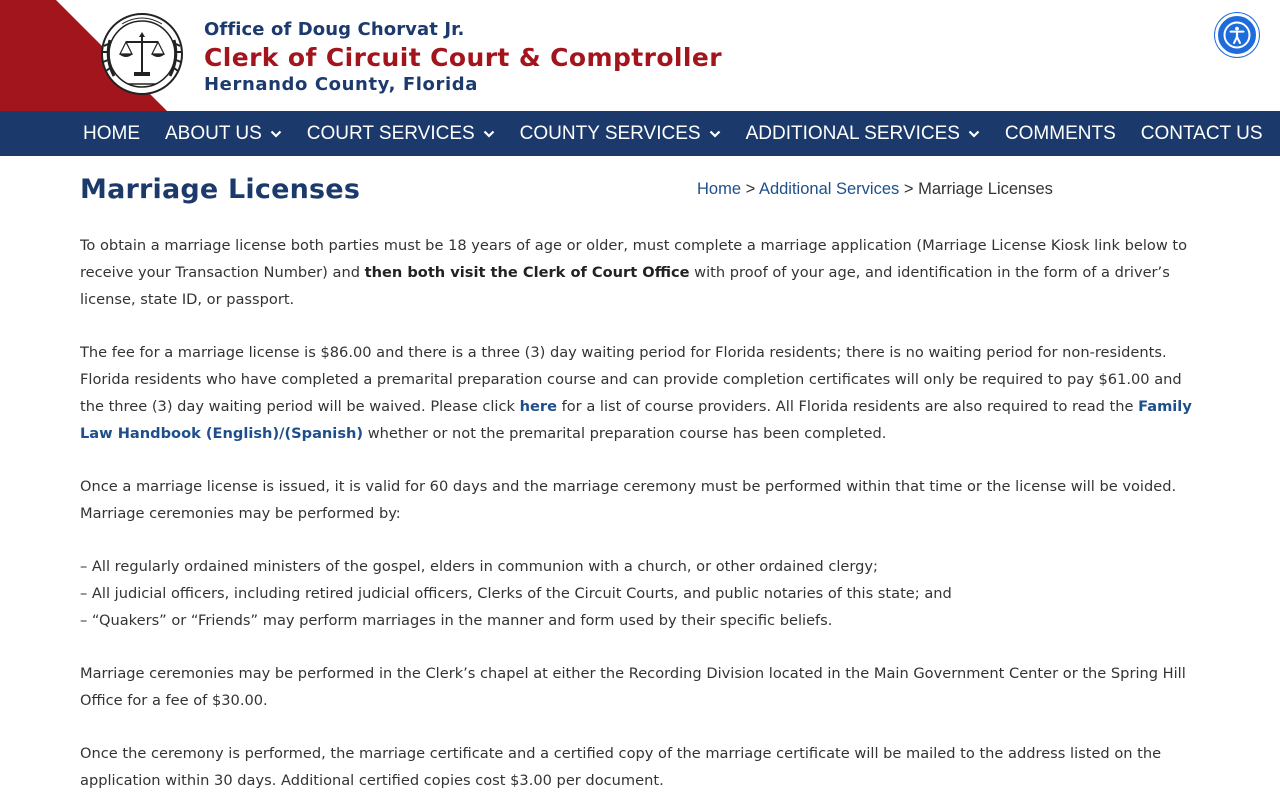  I want to click on nav-comments-label: COMMENTS, so click(1060, 133).